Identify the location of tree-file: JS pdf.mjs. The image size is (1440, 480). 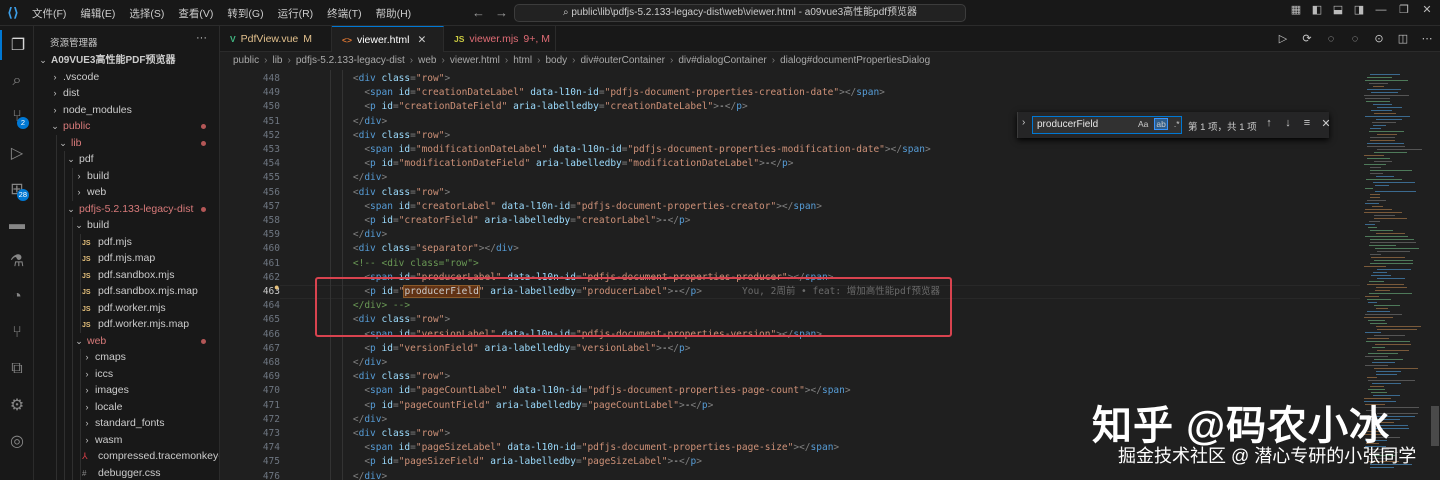
(126, 241).